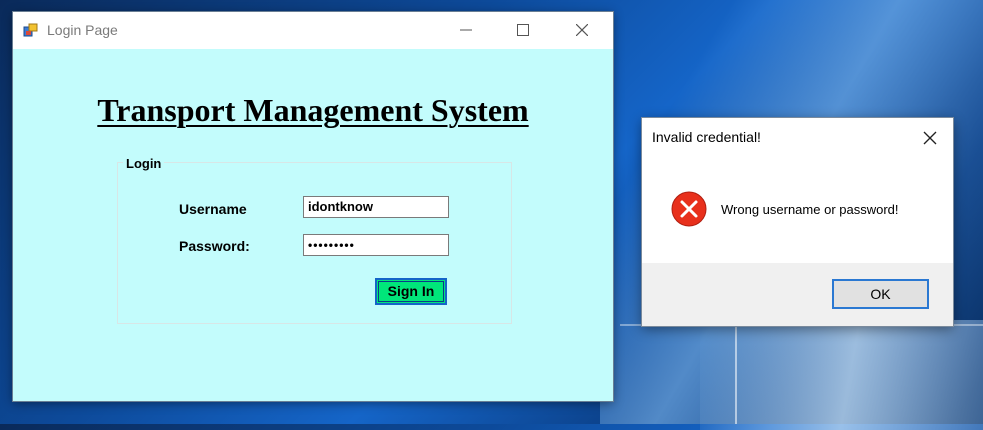 The height and width of the screenshot is (430, 983). I want to click on username-input: idontknow, so click(376, 207).